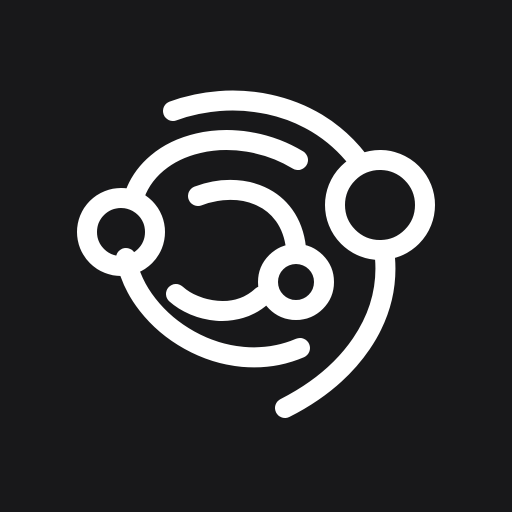 The width and height of the screenshot is (512, 512). Describe the element at coordinates (335, 333) in the screenshot. I see `outer-orbit-bottom-arc` at that location.